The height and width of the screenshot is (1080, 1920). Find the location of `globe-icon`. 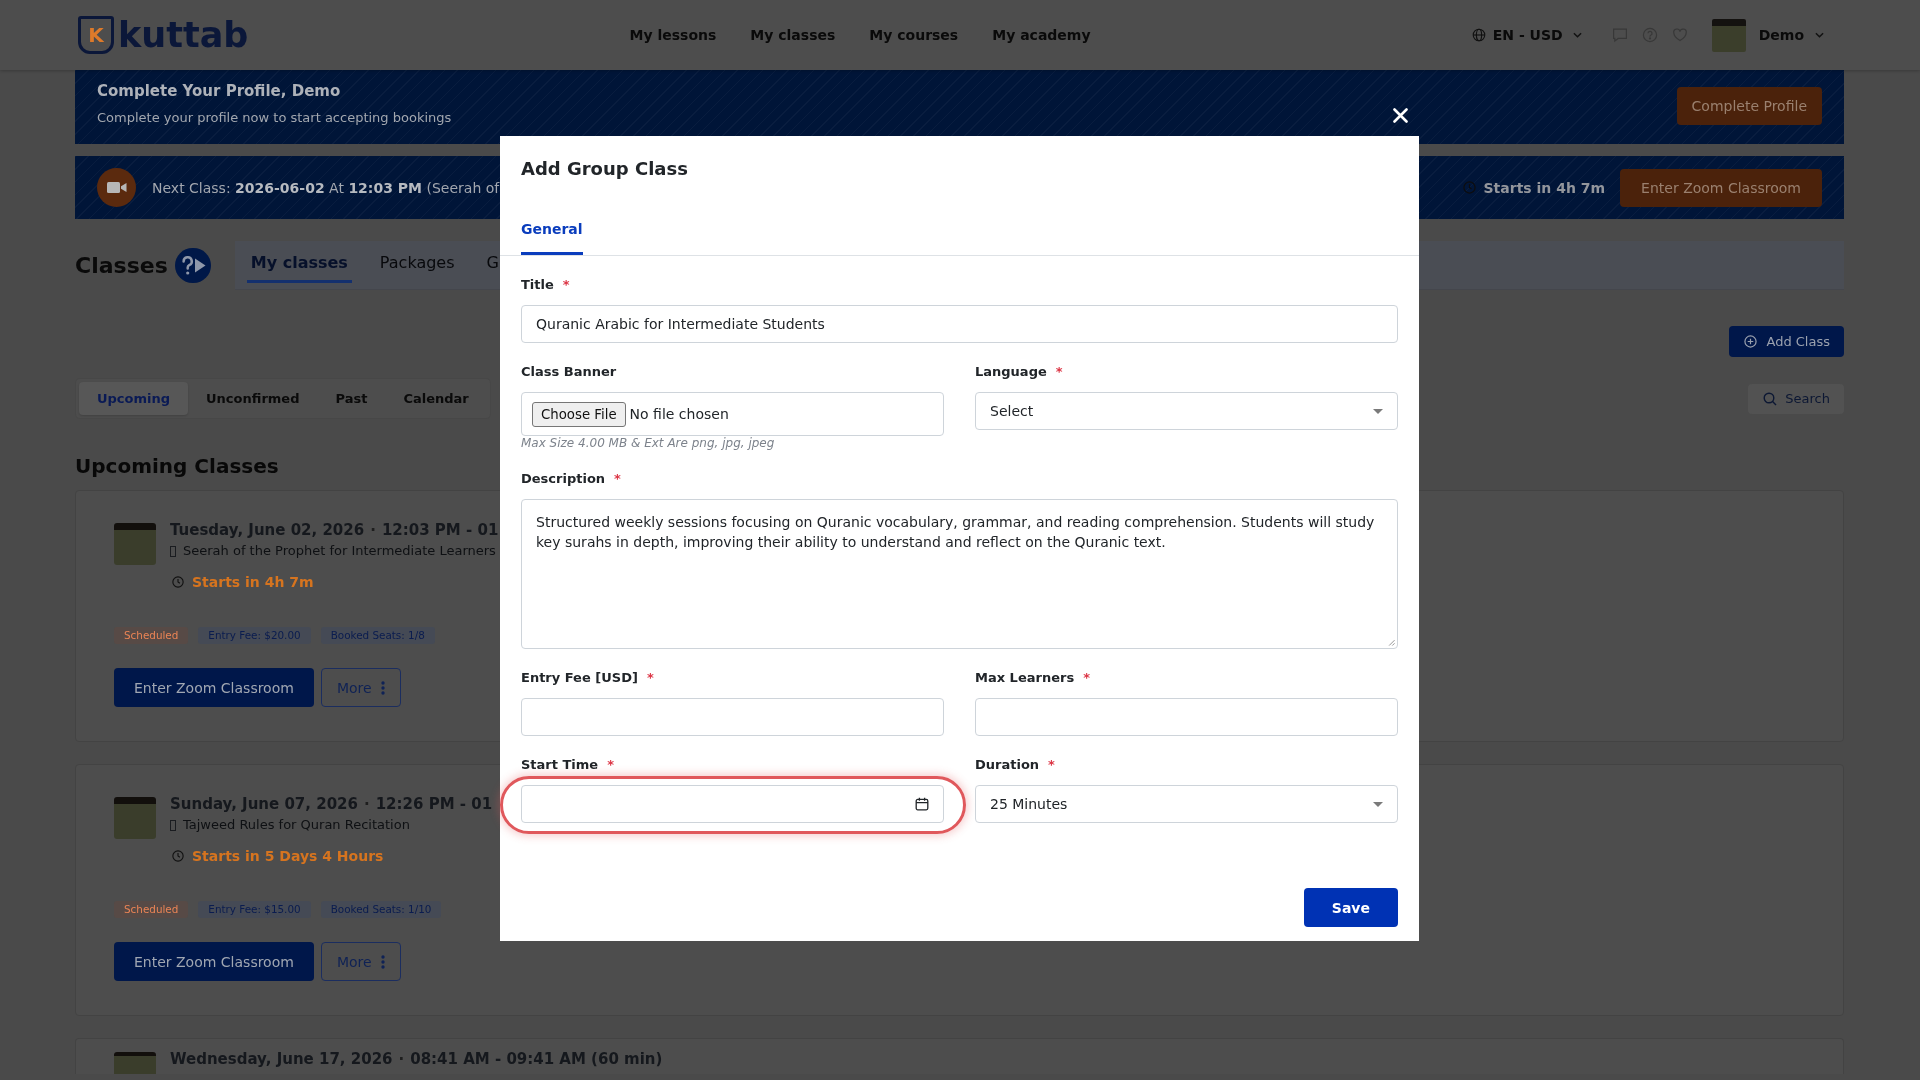

globe-icon is located at coordinates (1478, 35).